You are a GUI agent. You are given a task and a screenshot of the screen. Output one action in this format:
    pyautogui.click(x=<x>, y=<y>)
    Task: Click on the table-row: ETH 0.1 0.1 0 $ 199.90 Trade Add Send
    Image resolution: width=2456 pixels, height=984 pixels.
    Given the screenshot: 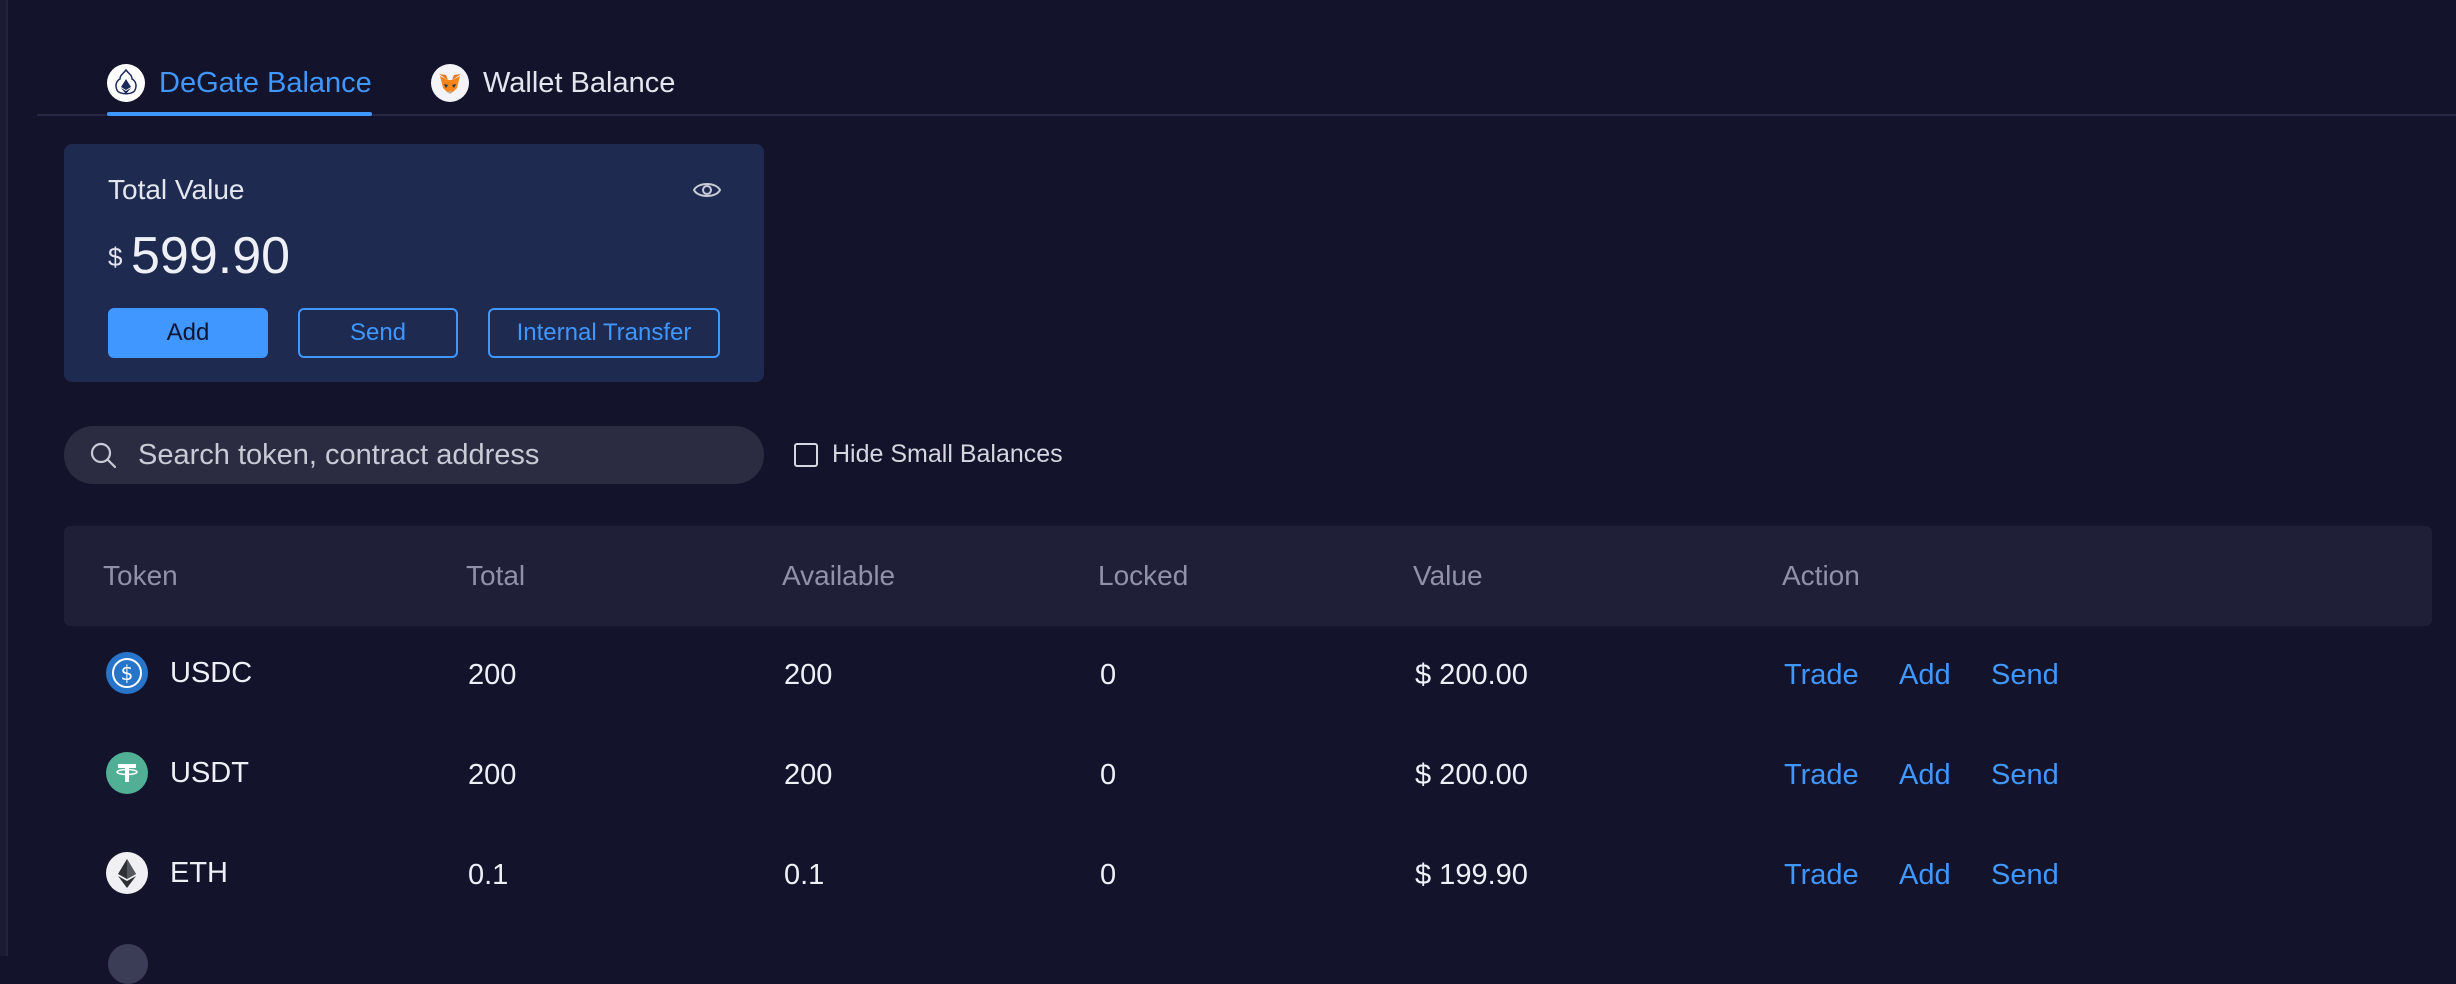 What is the action you would take?
    pyautogui.click(x=1248, y=876)
    